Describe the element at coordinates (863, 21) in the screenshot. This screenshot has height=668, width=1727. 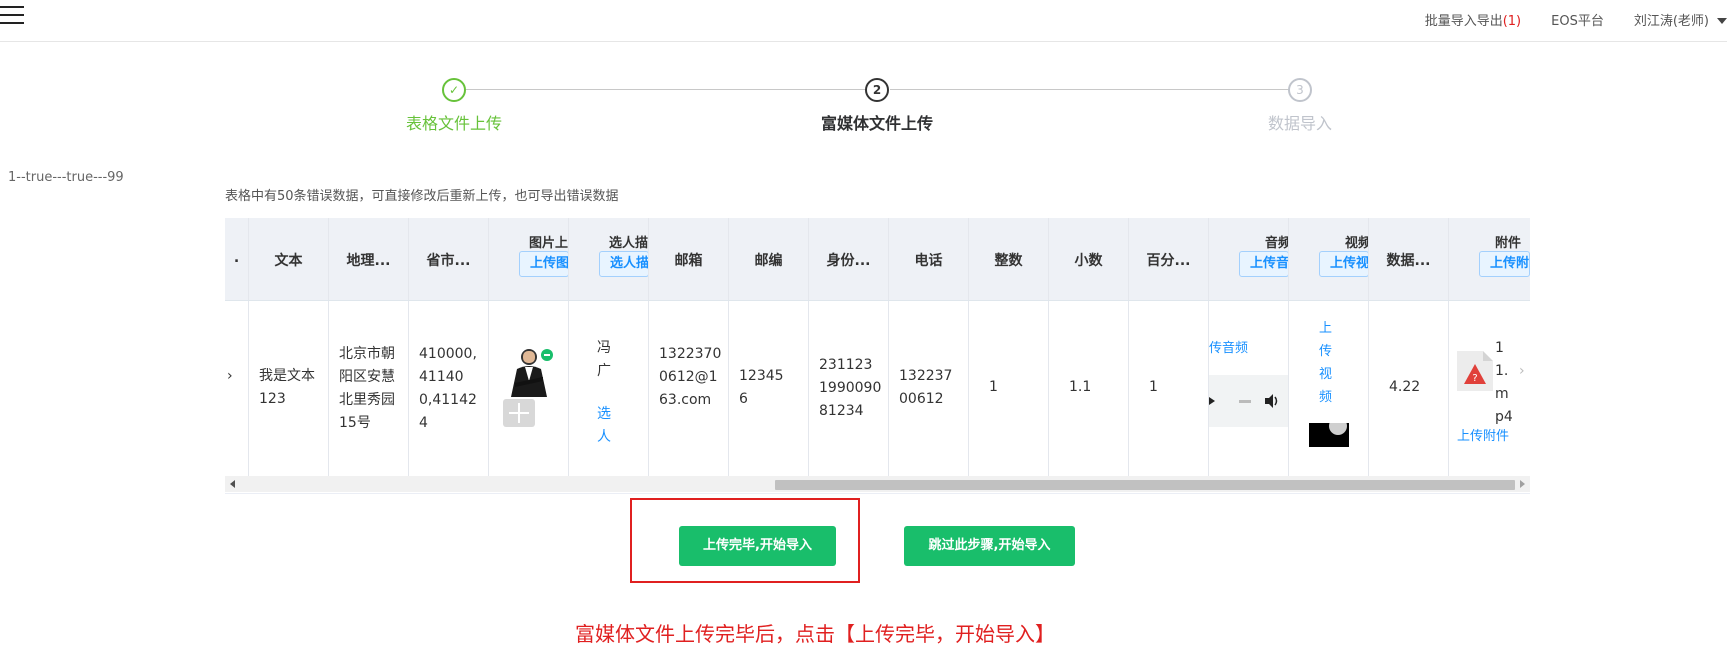
I see `top-bar: 批量导入导出(1) EOS平台 刘江涛(老师)` at that location.